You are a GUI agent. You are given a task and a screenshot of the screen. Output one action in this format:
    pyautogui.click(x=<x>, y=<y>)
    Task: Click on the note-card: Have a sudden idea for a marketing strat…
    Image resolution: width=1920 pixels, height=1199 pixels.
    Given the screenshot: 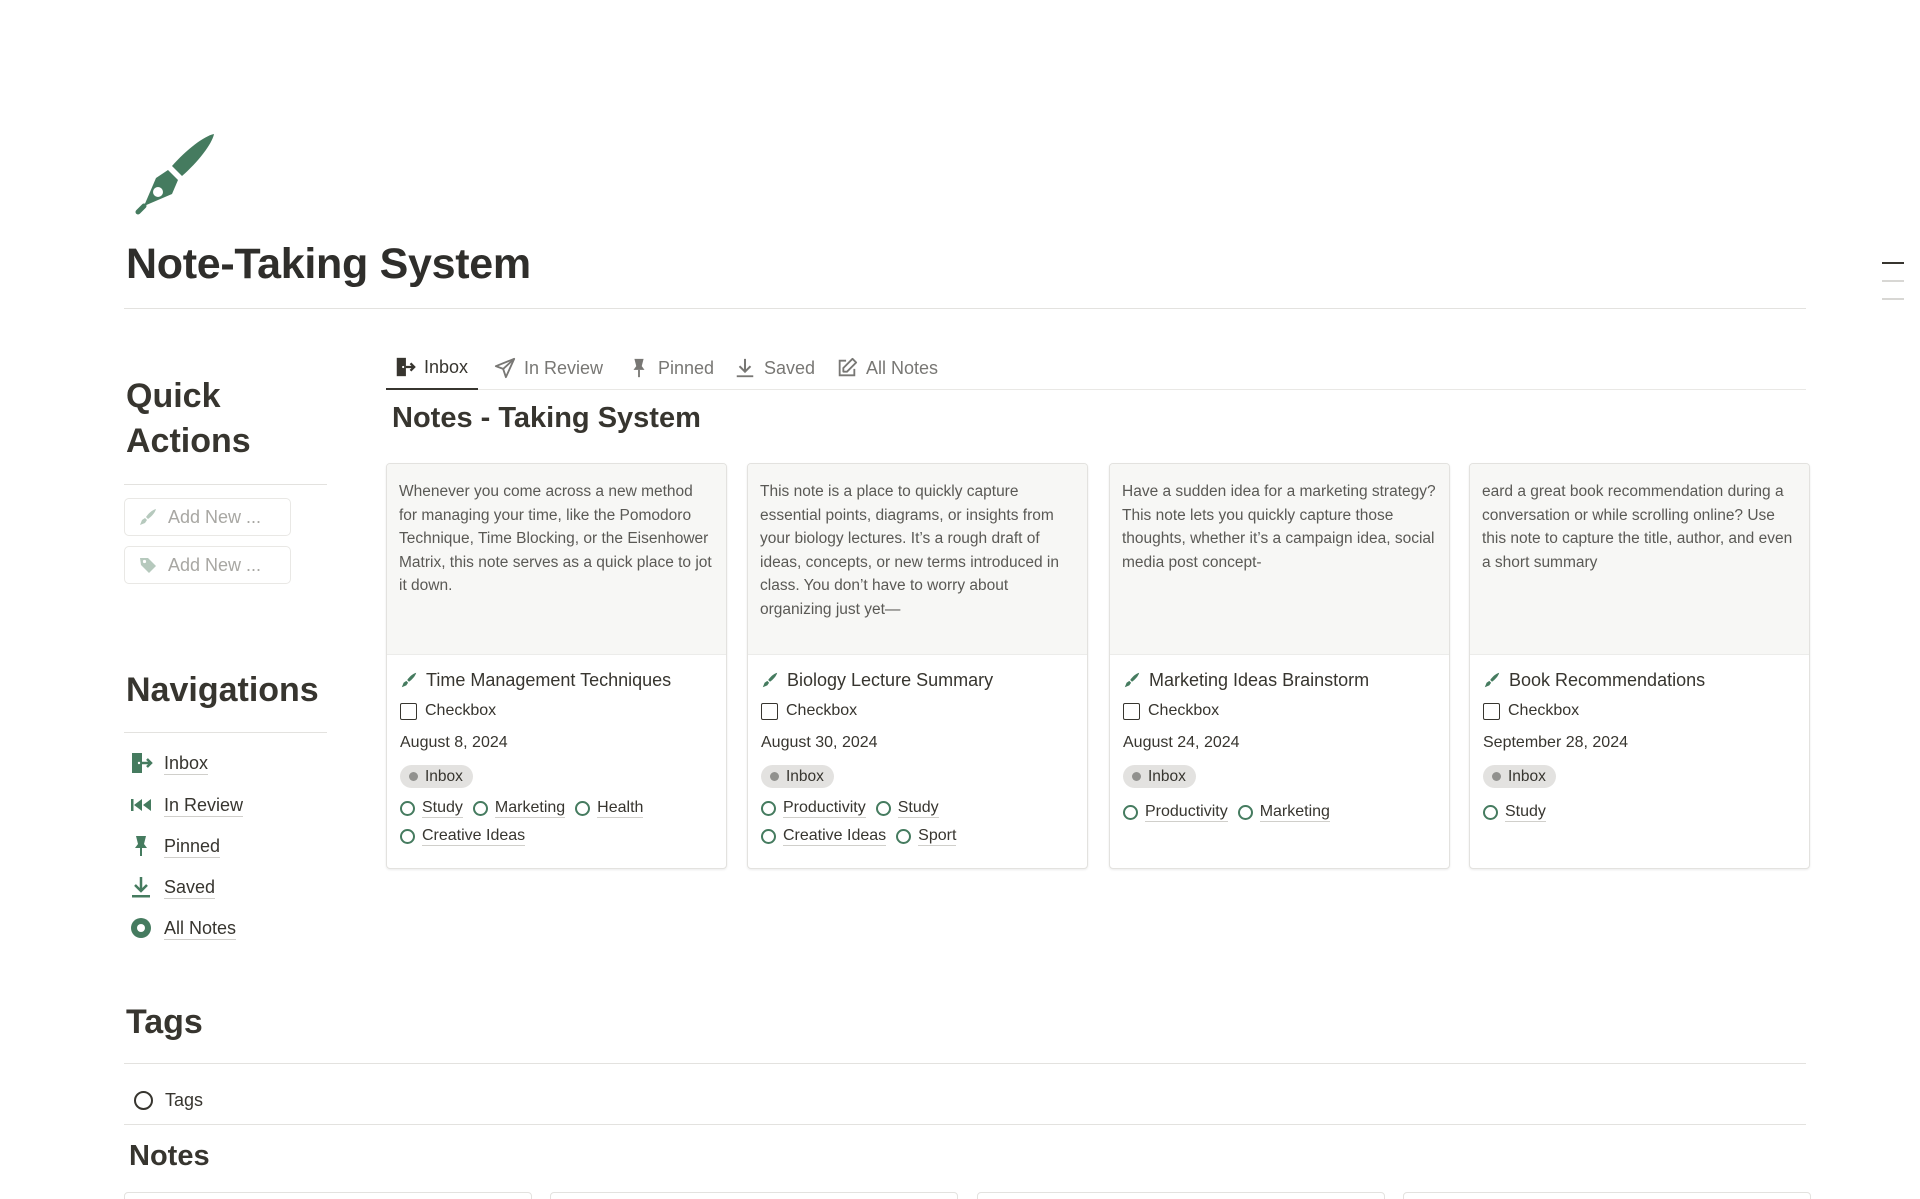 What is the action you would take?
    pyautogui.click(x=1279, y=666)
    